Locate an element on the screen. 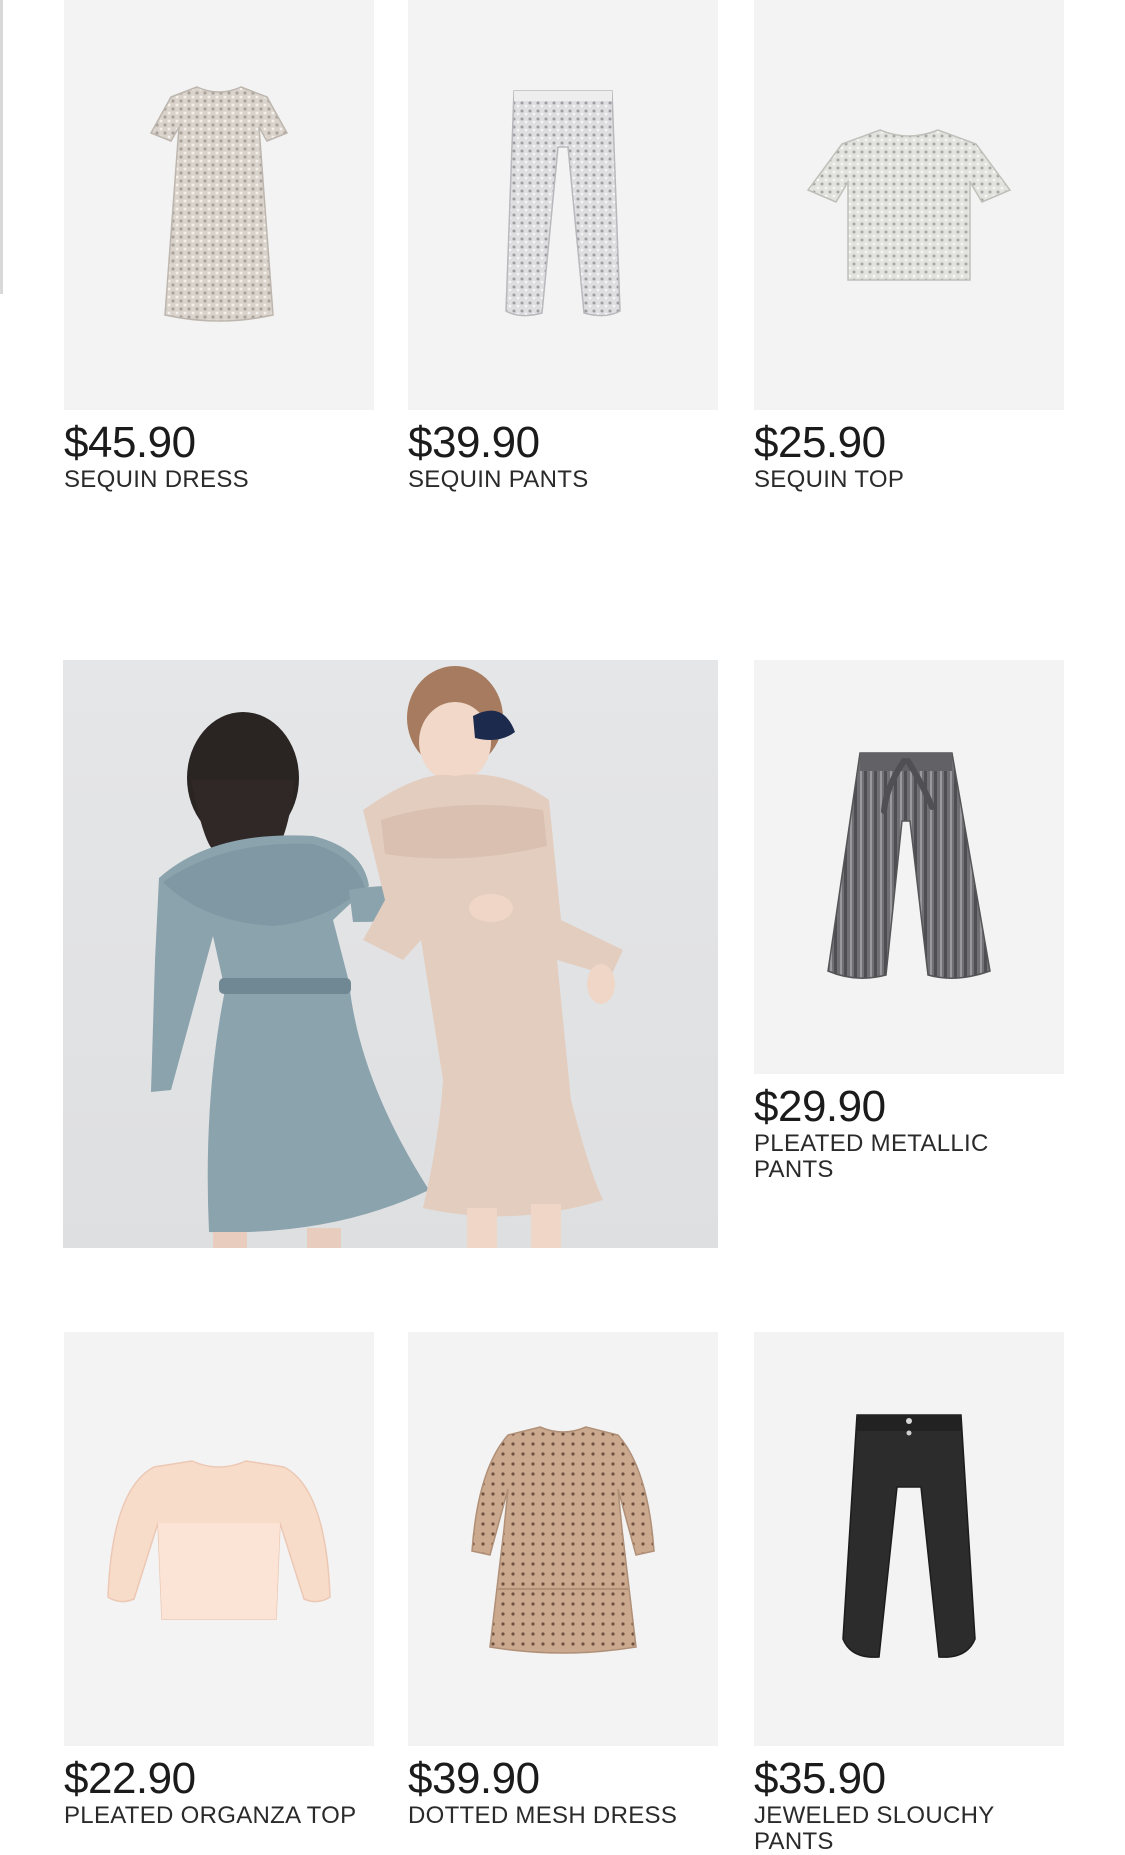 The height and width of the screenshot is (1855, 1125). sequin-dress-icon is located at coordinates (219, 204).